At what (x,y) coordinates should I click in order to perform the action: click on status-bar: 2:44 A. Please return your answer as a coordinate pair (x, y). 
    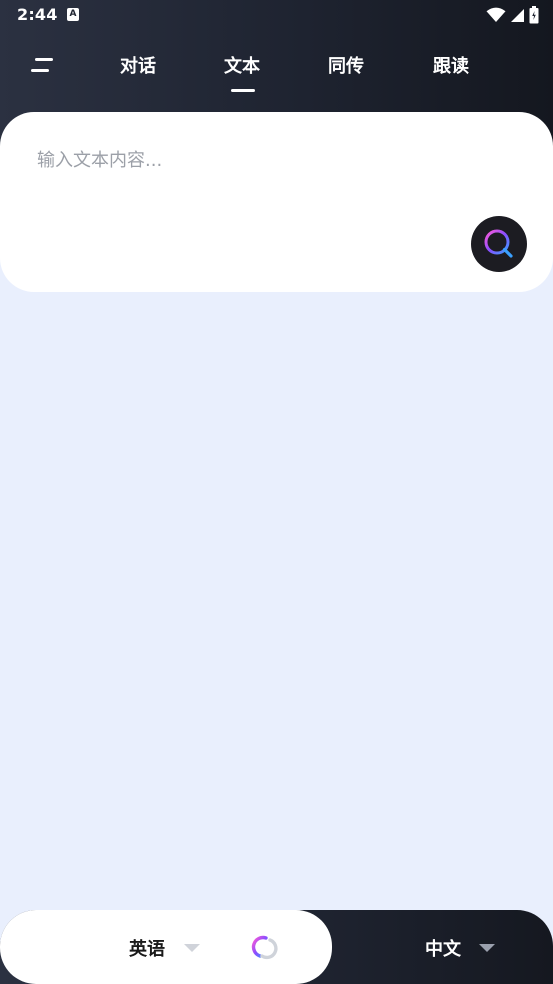
    Looking at the image, I should click on (276, 15).